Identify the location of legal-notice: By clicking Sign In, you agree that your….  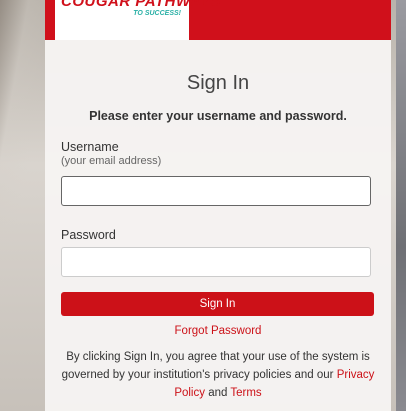
(218, 375).